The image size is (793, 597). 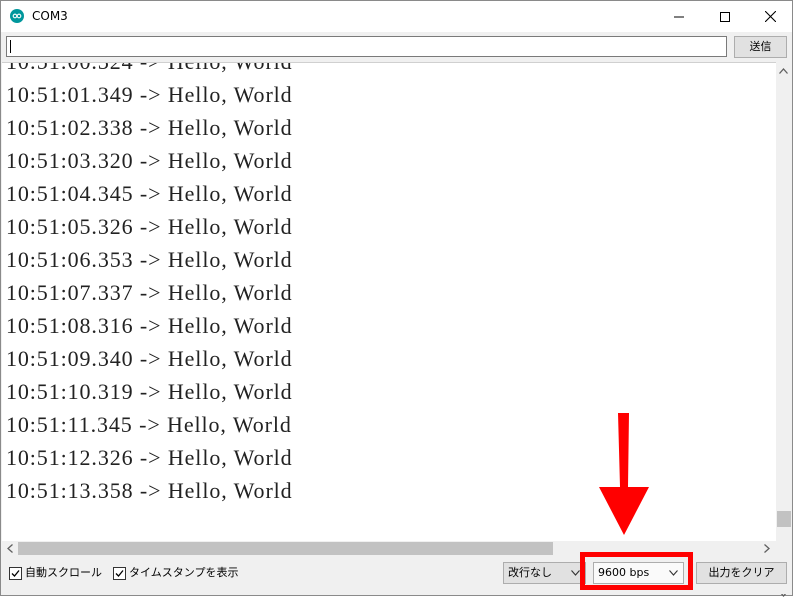 What do you see at coordinates (149, 424) in the screenshot?
I see `output-line: 10:51:11.345 -> Hello, World` at bounding box center [149, 424].